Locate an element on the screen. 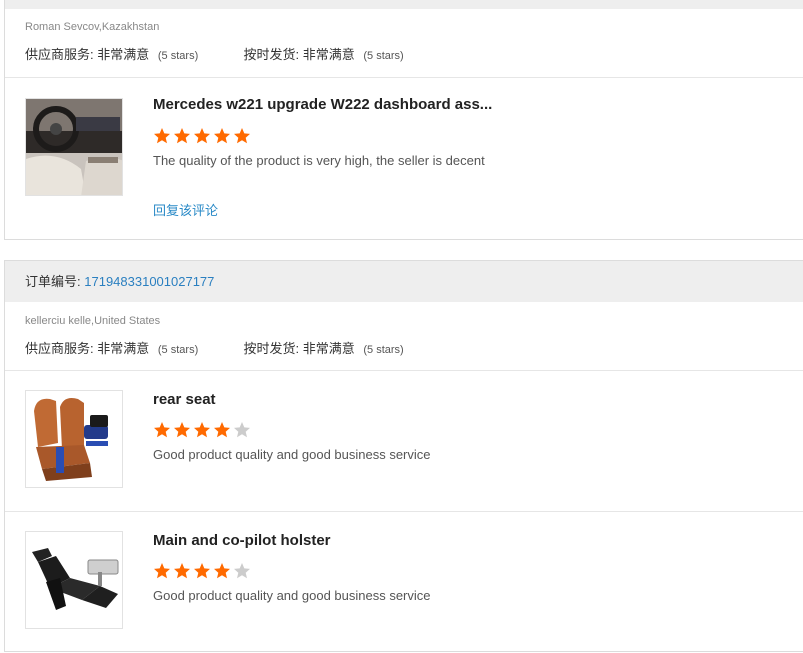  car-interior-photo is located at coordinates (74, 147).